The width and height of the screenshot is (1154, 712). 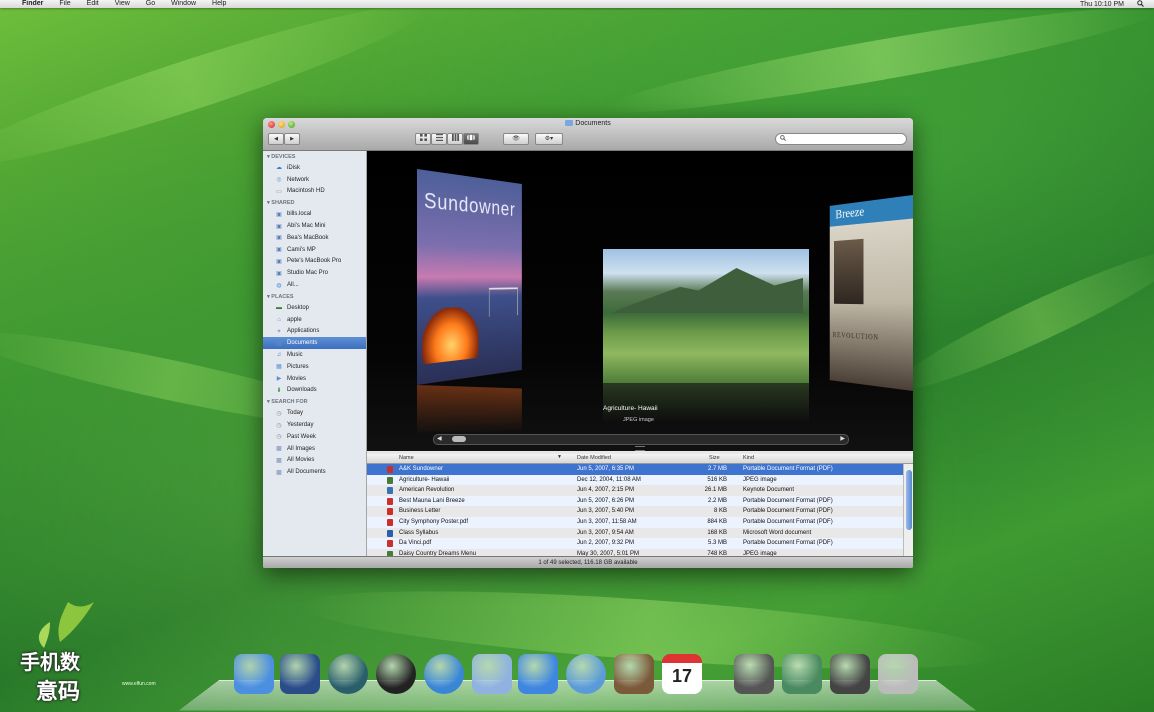 I want to click on stack-downloads-icon, so click(x=850, y=674).